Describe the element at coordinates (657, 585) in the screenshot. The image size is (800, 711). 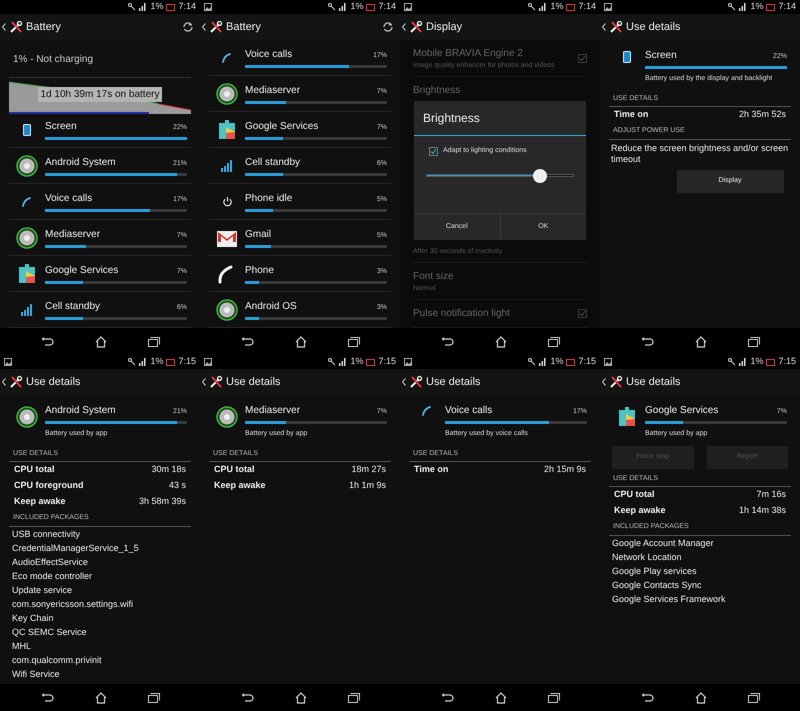
I see `package-name: Google Contacts Sync` at that location.